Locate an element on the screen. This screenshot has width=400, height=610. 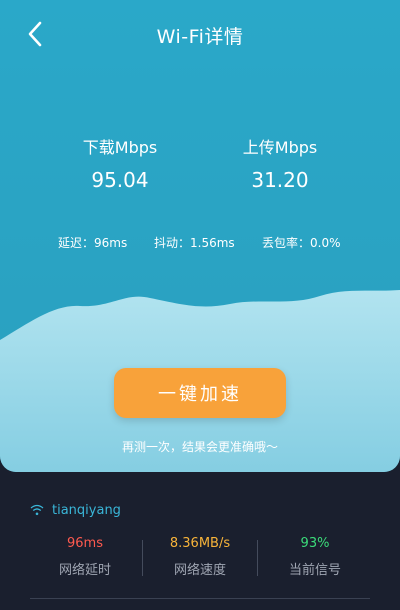
boost-button: 一键加速 is located at coordinates (200, 393).